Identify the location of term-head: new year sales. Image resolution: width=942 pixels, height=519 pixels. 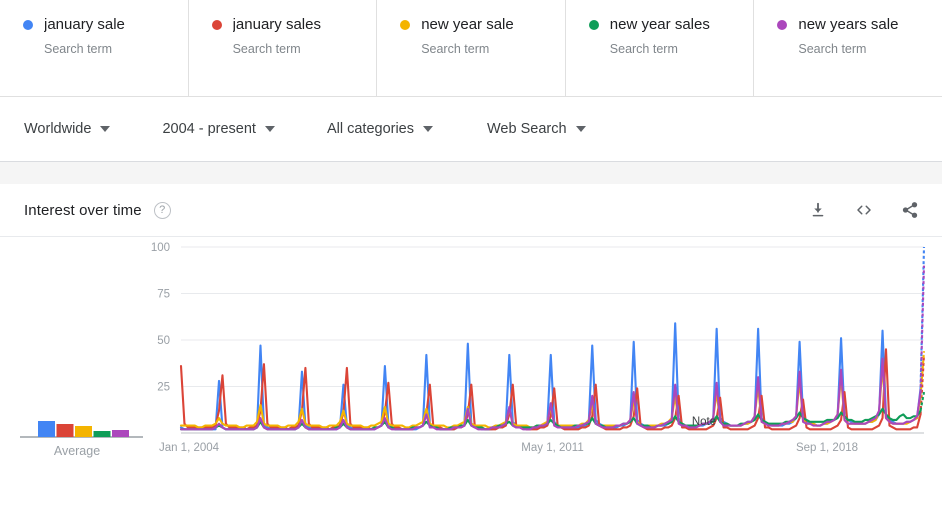
(671, 25).